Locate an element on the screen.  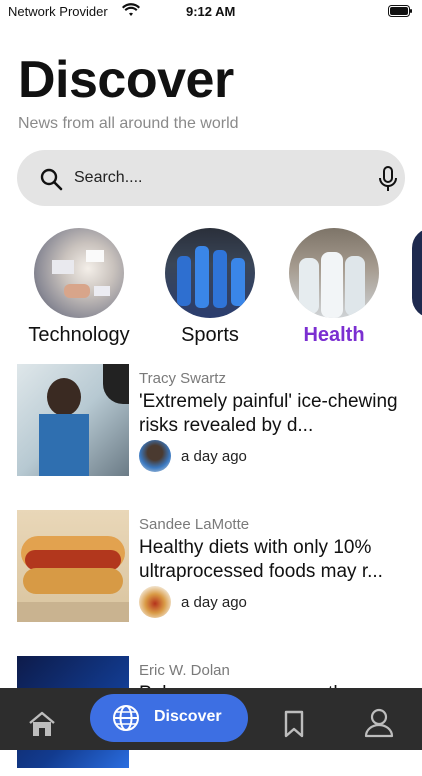
category-label: Technology is located at coordinates (79, 335).